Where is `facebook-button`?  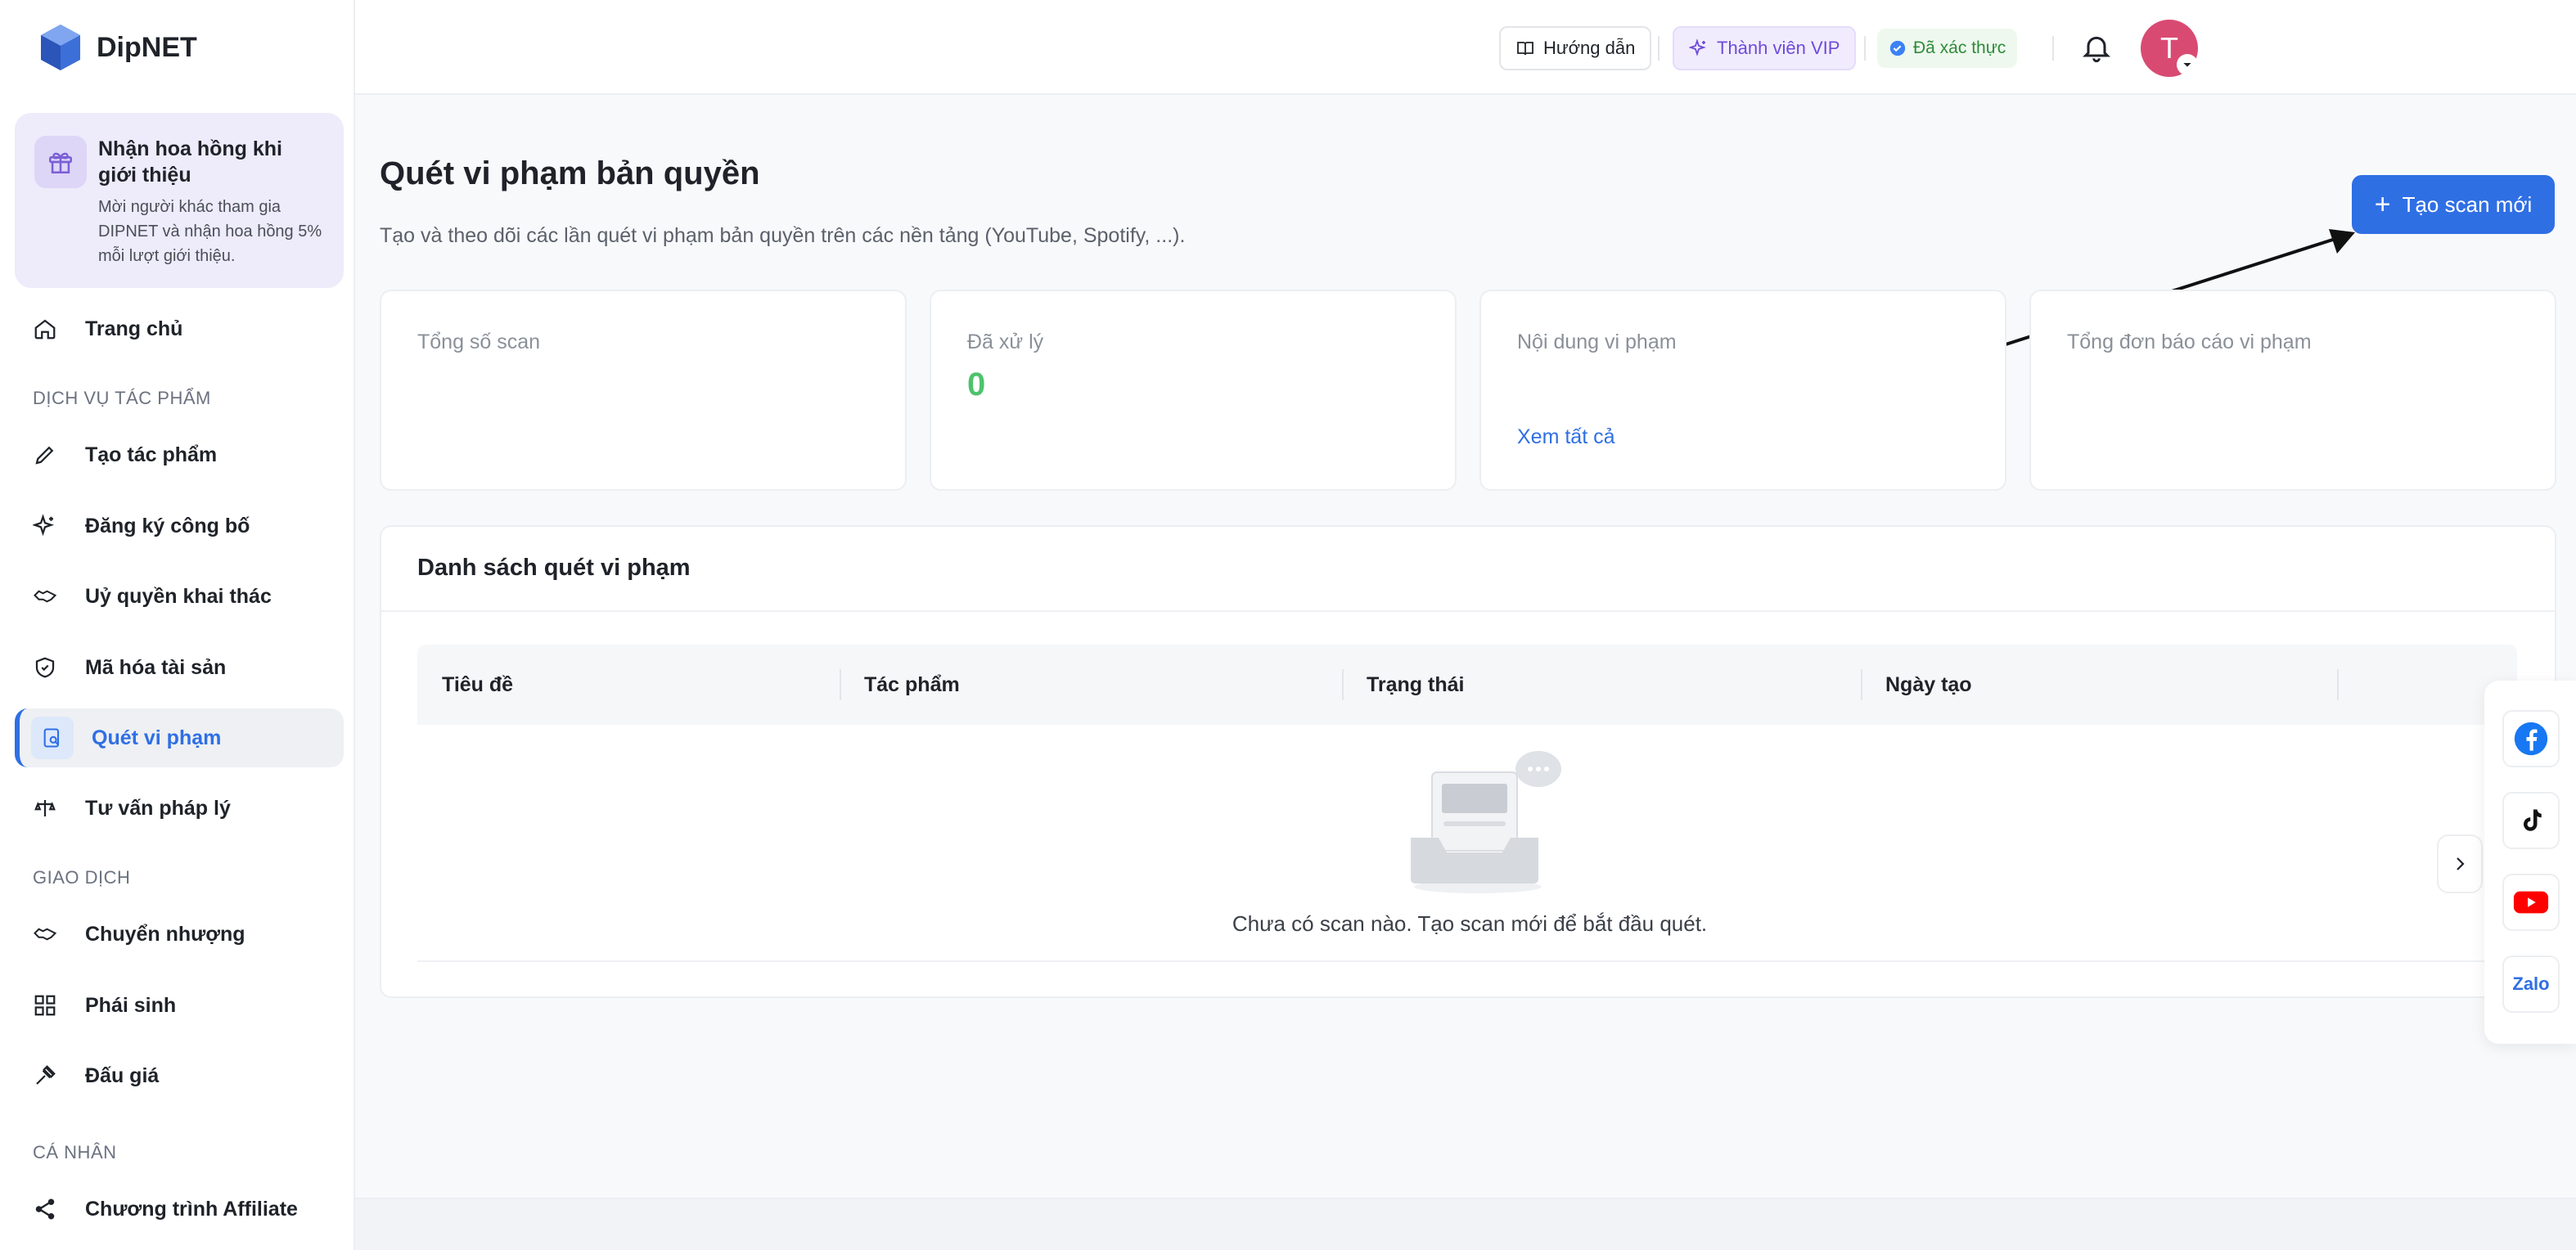 facebook-button is located at coordinates (2531, 738).